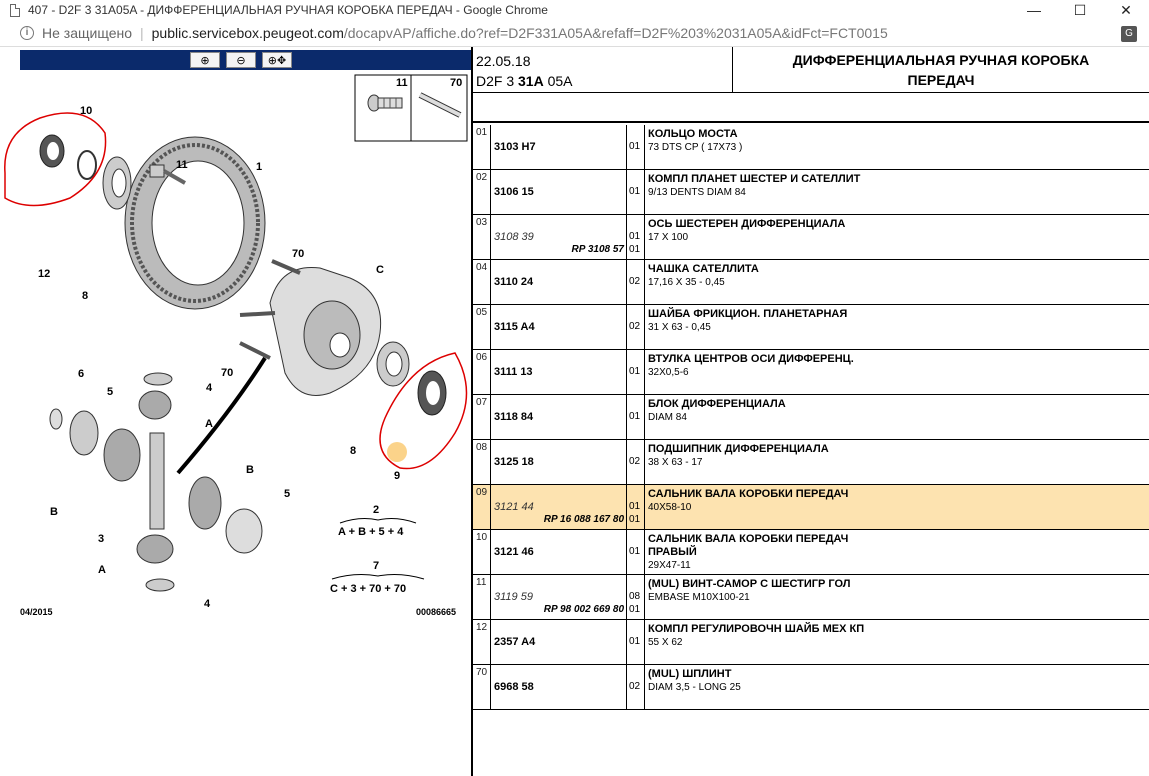  Describe the element at coordinates (205, 60) in the screenshot. I see `zoom-in-button: ⊕` at that location.